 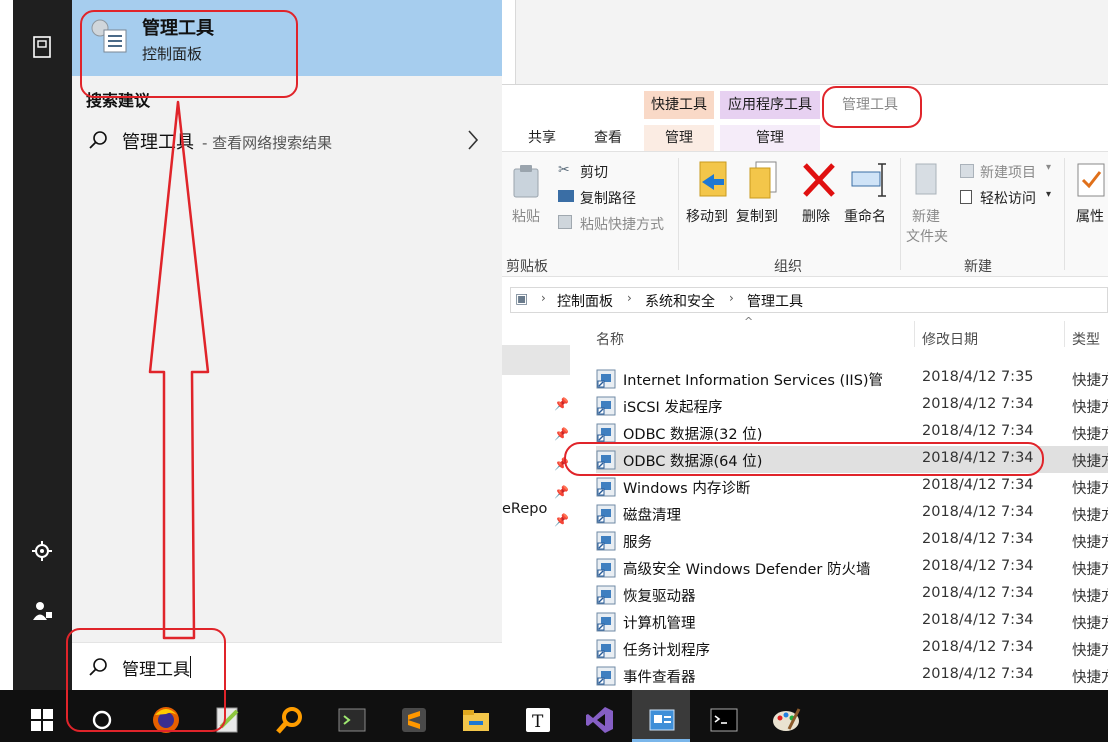 I want to click on move-to-button: 移动到, so click(x=707, y=216).